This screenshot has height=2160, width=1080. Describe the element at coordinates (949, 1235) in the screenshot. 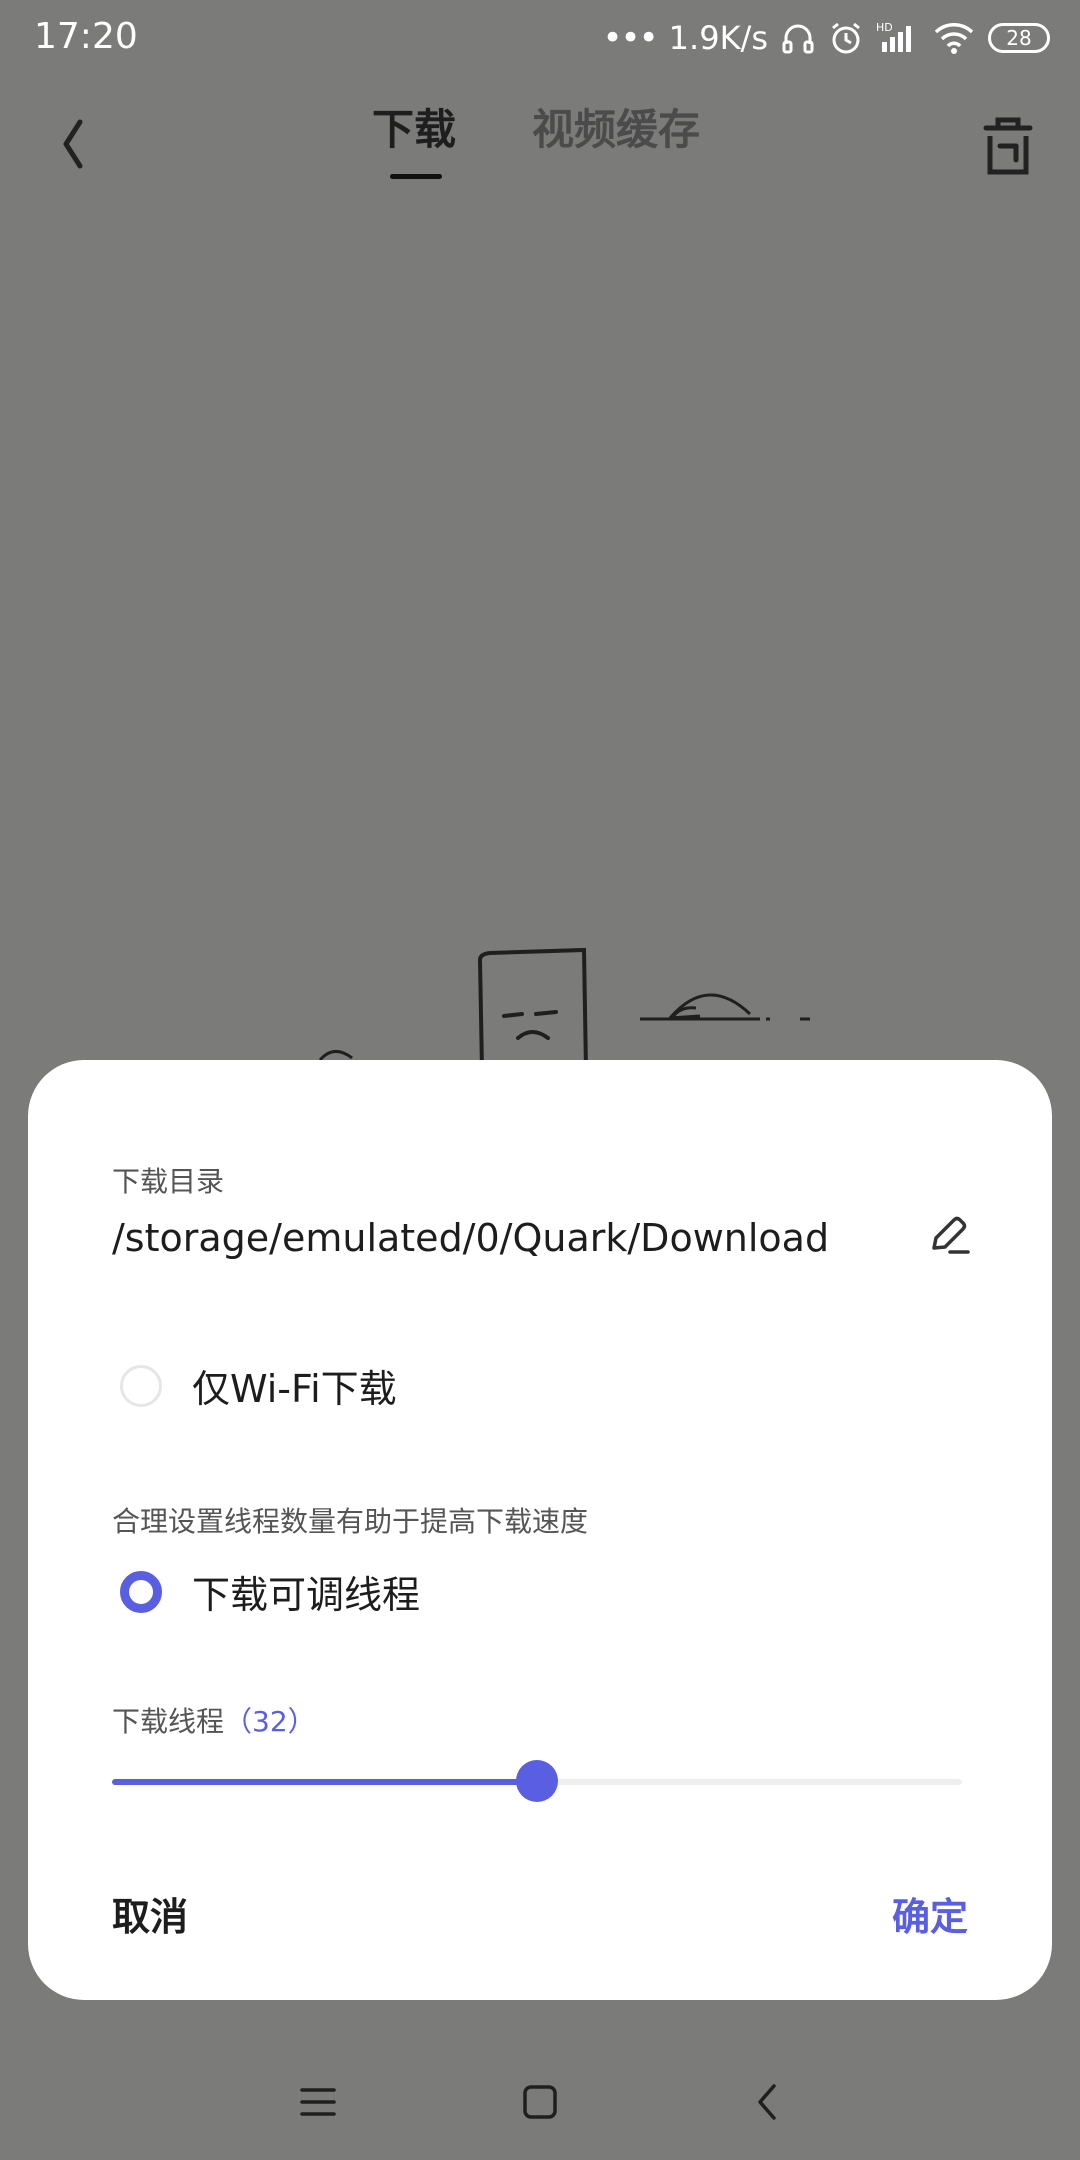

I see `pencil-icon` at that location.